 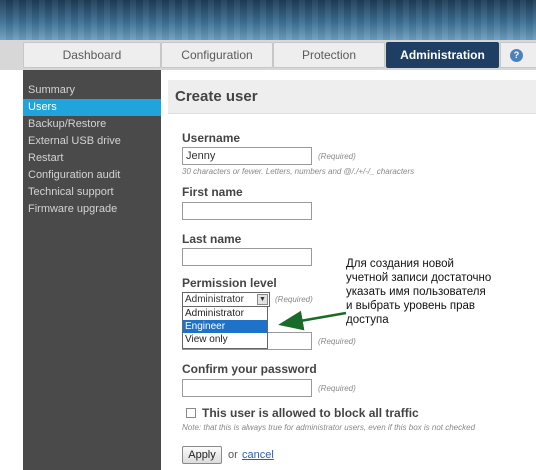 I want to click on arrow-line, so click(x=312, y=320).